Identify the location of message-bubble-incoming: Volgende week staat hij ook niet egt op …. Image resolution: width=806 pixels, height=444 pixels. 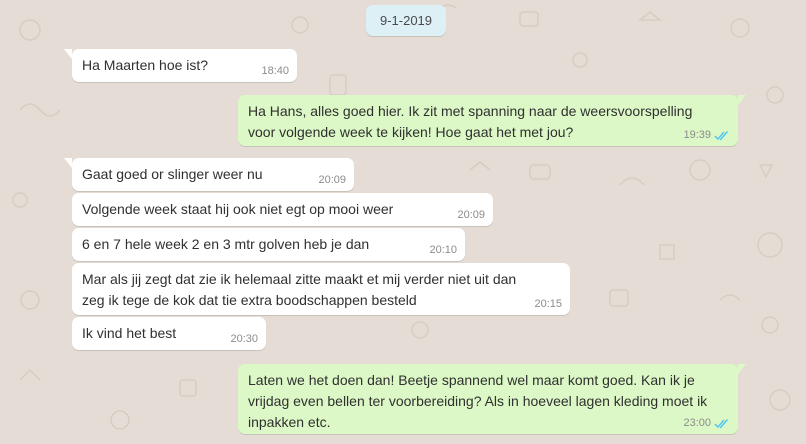
(282, 209).